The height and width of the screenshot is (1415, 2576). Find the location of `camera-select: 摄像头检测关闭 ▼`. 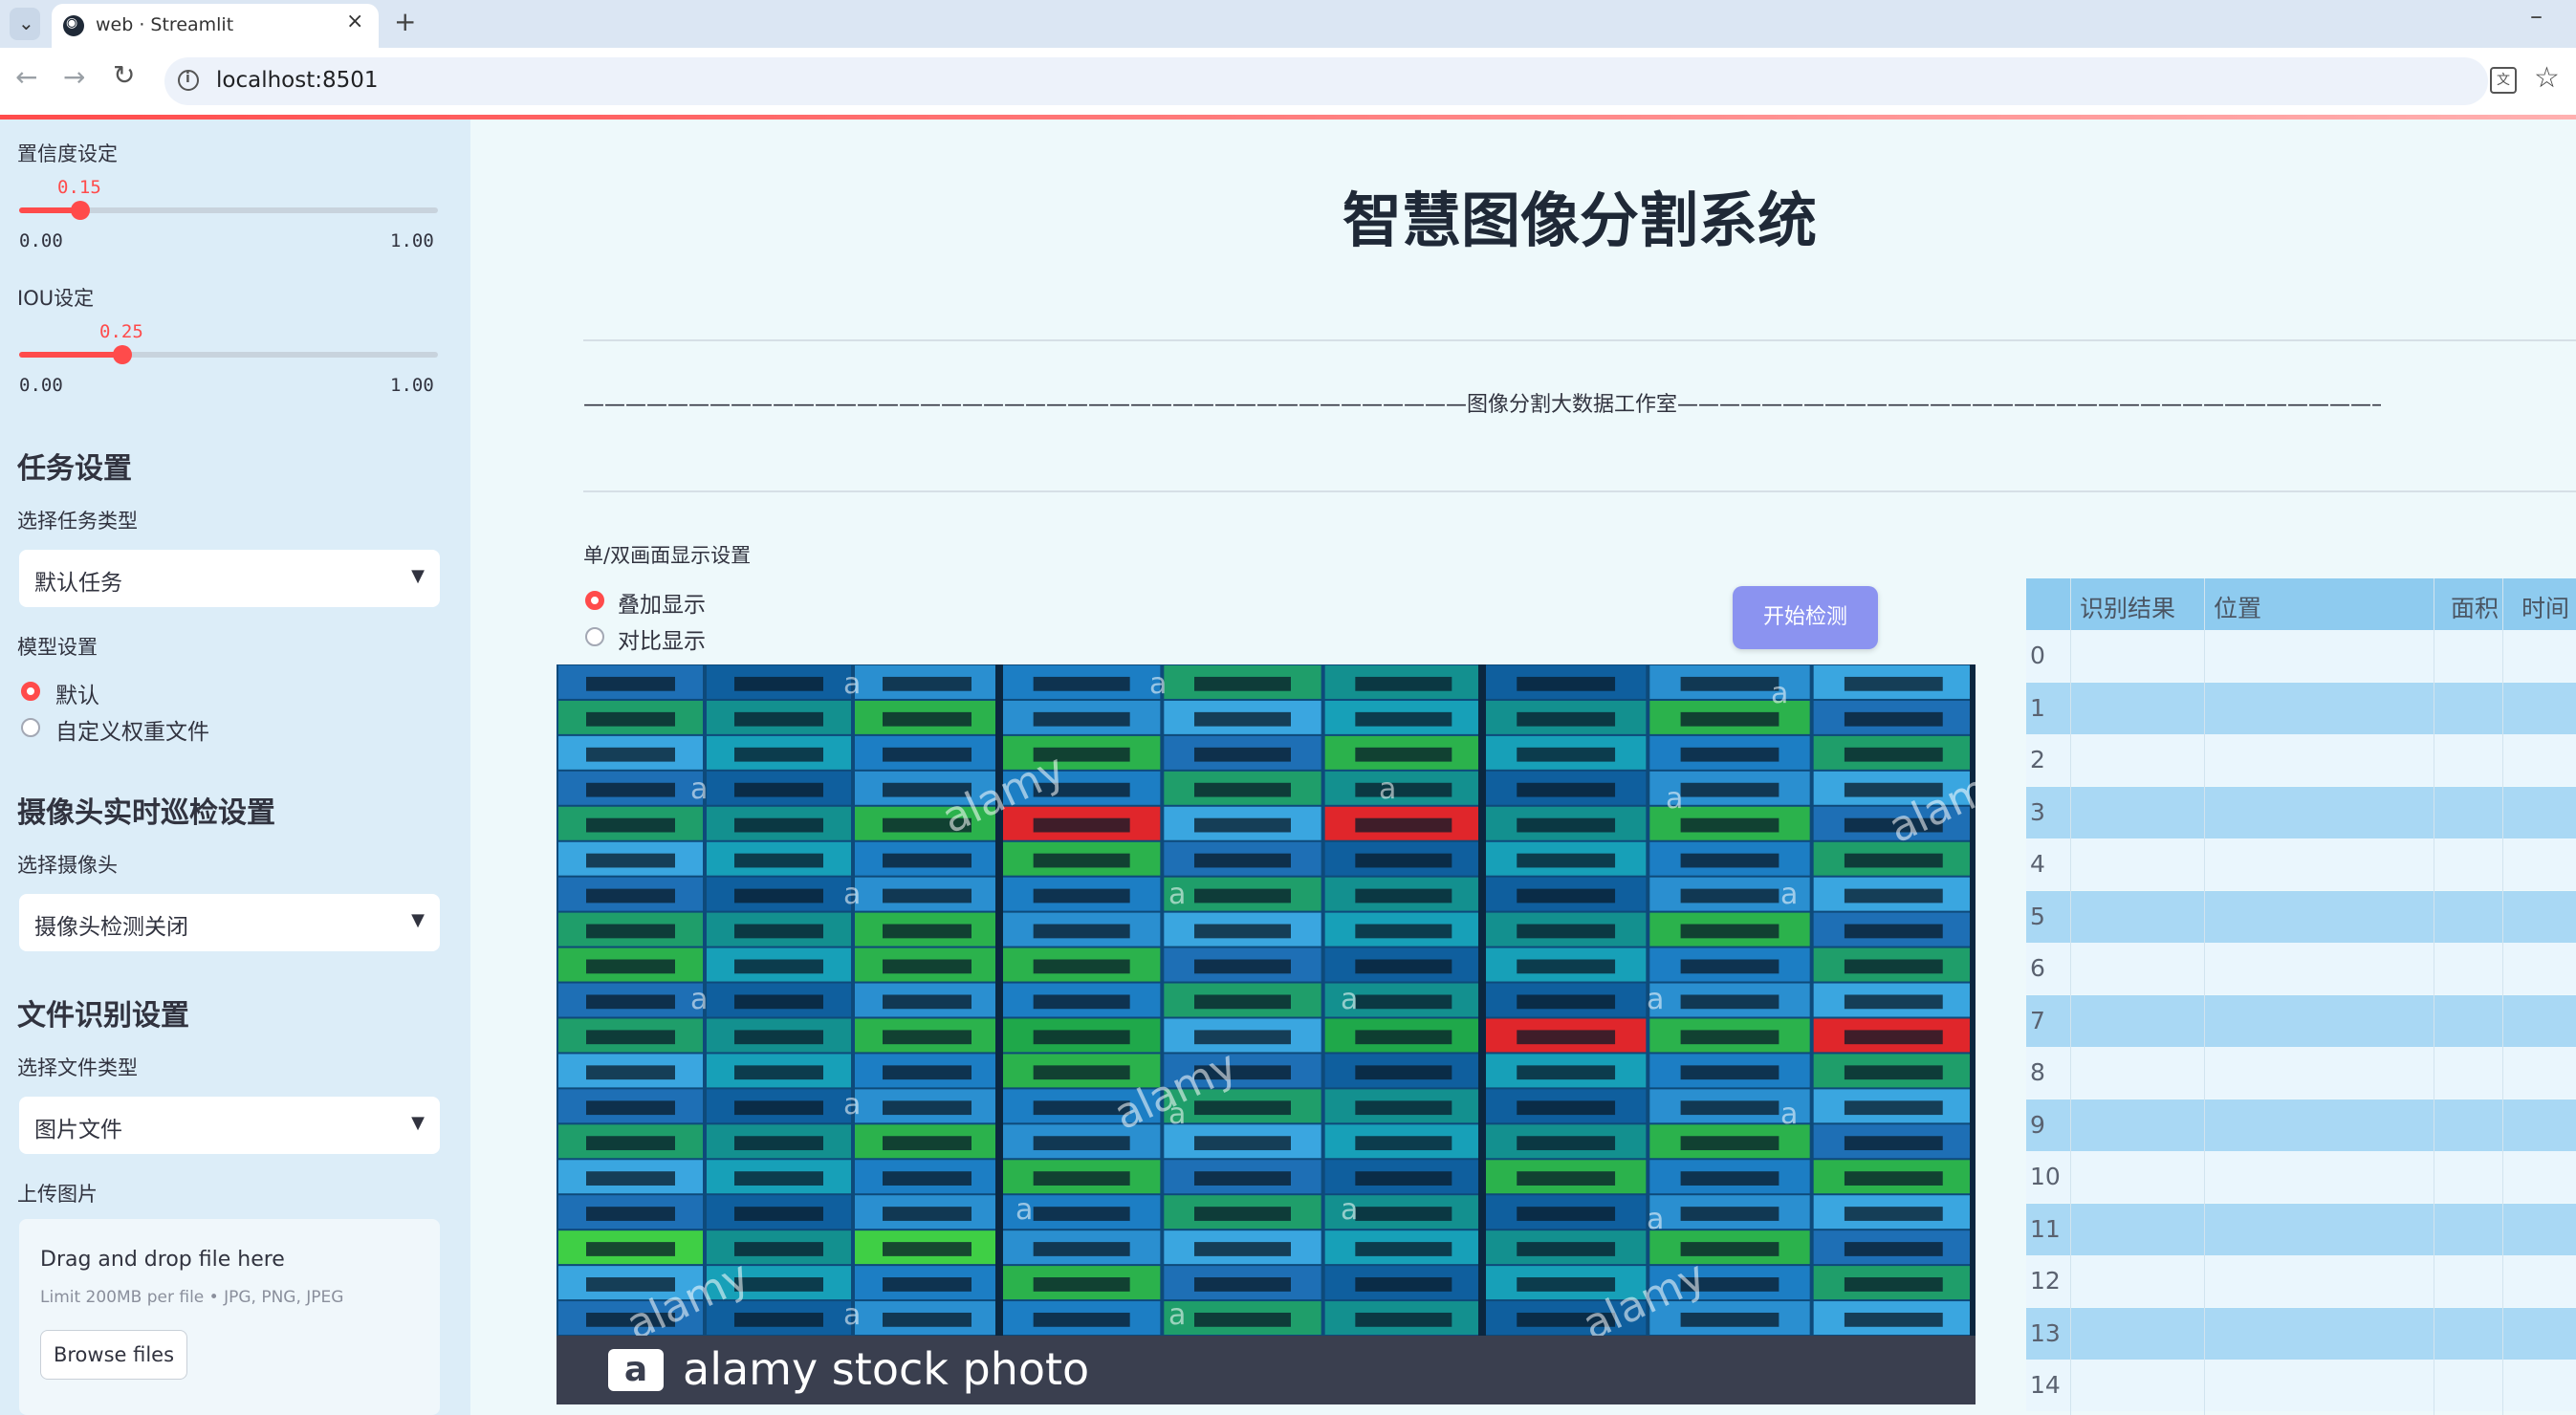

camera-select: 摄像头检测关闭 ▼ is located at coordinates (229, 922).